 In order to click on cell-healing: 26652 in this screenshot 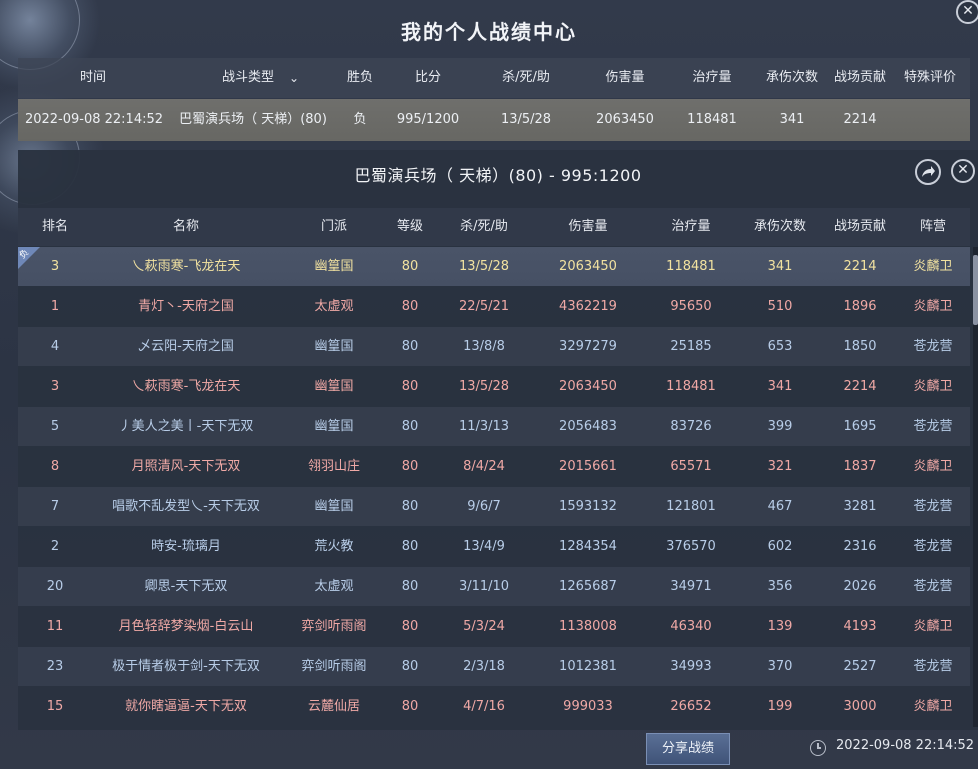, I will do `click(691, 706)`.